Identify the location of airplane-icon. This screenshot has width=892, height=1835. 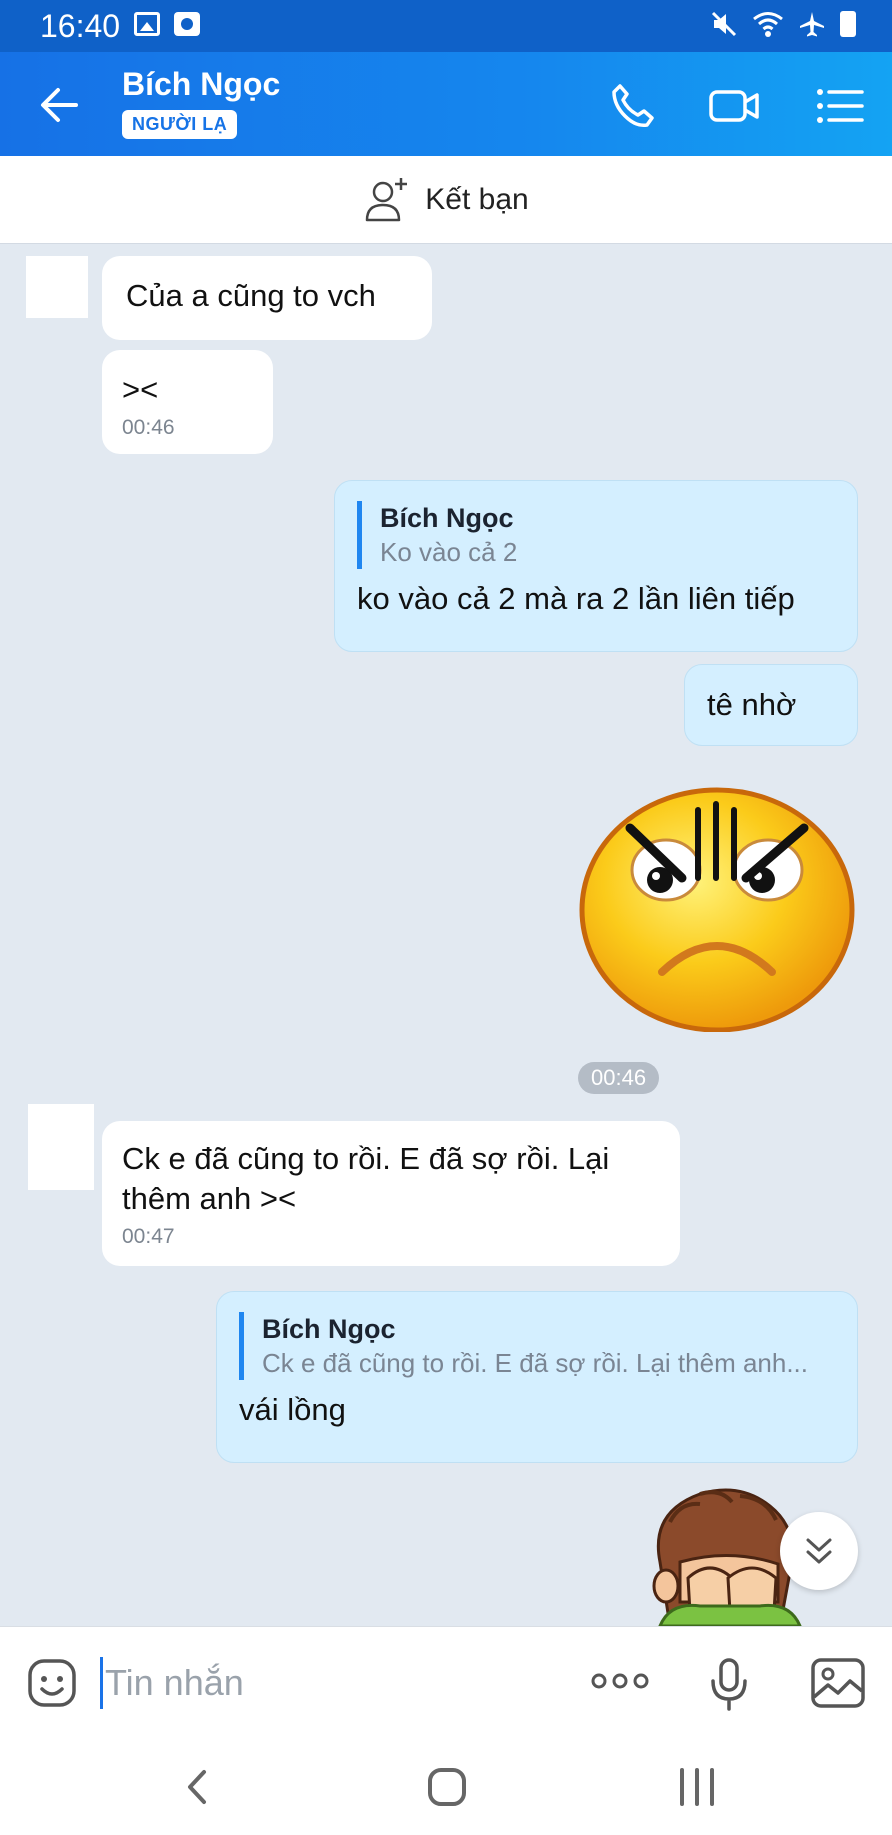
(812, 24).